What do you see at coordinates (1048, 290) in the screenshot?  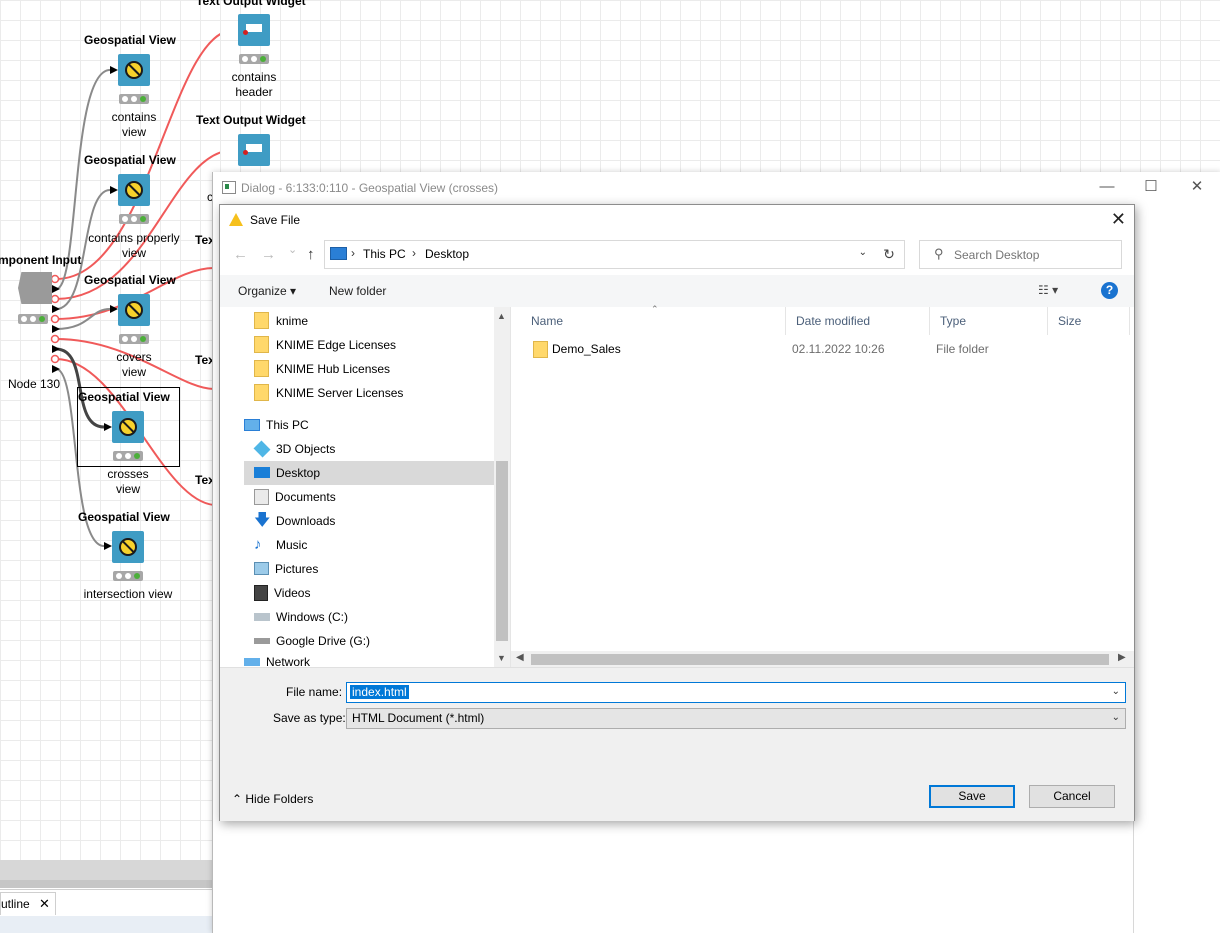 I see `view-options-button: ☷ ▾` at bounding box center [1048, 290].